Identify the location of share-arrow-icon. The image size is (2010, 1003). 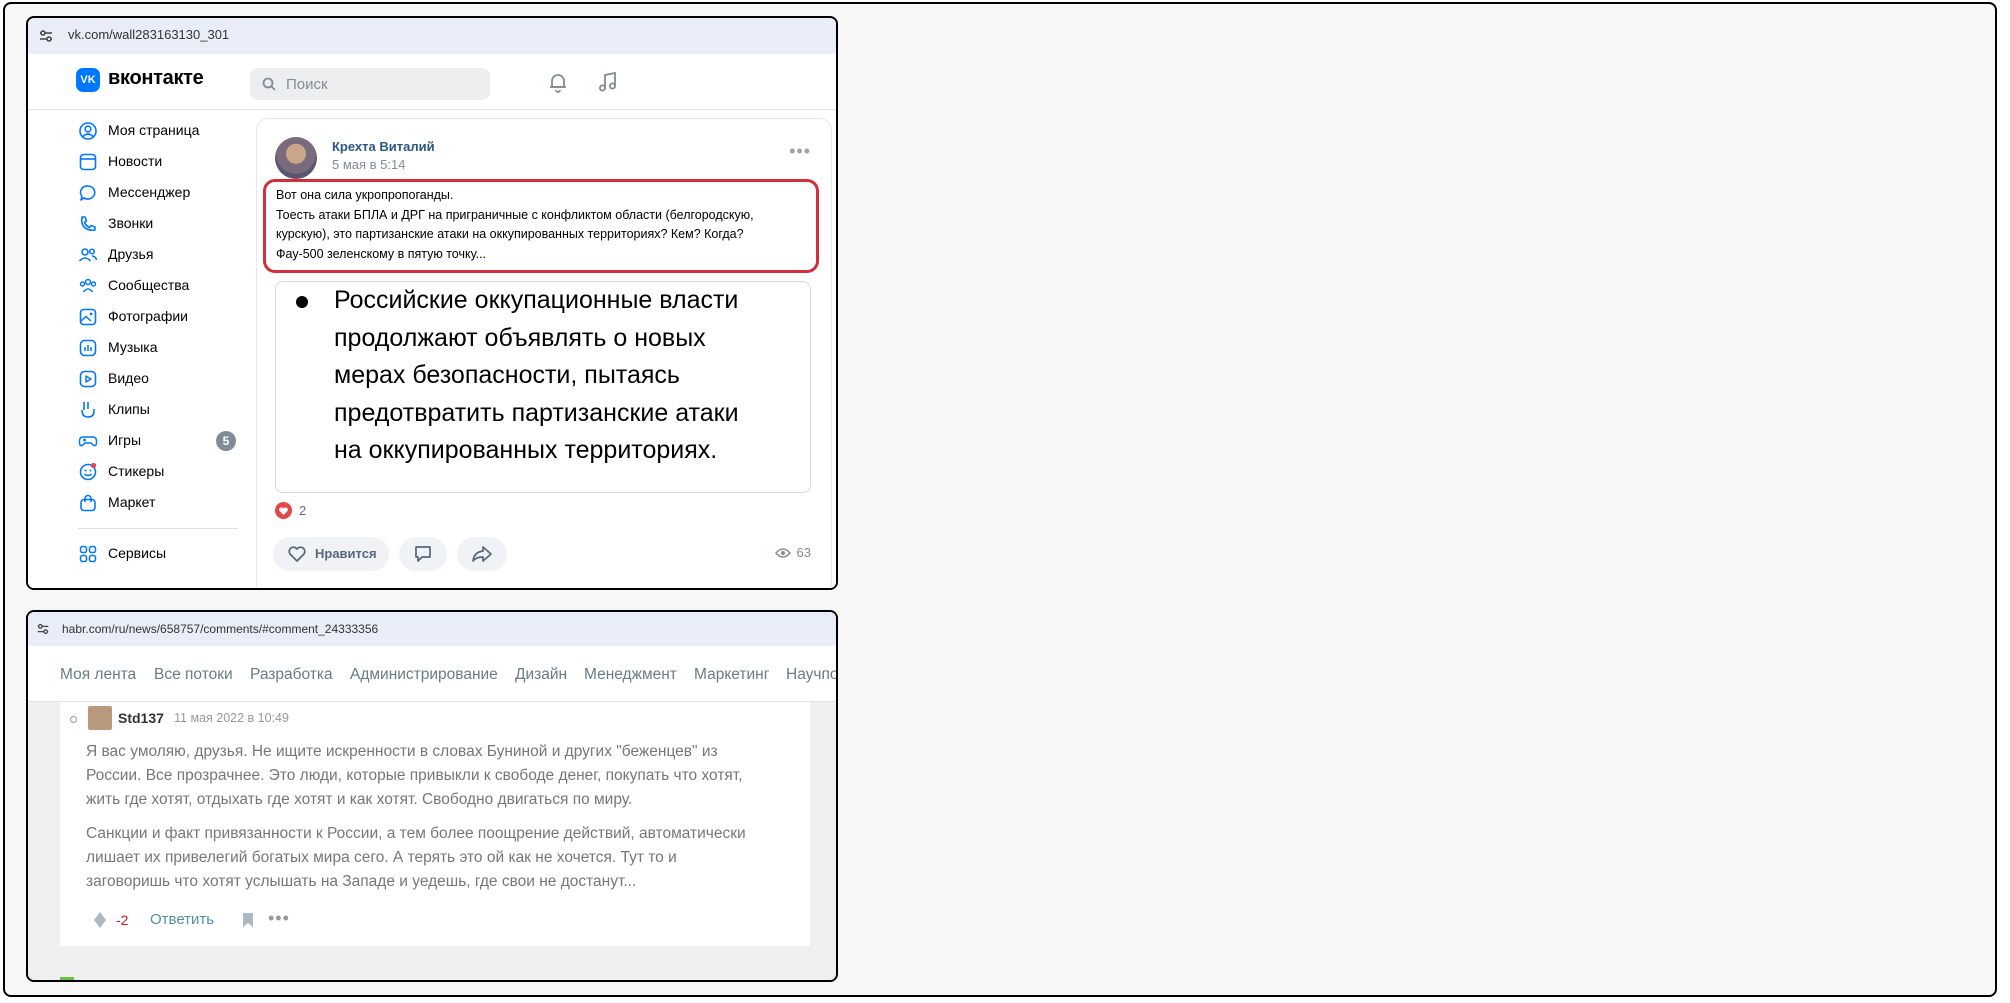
(482, 554).